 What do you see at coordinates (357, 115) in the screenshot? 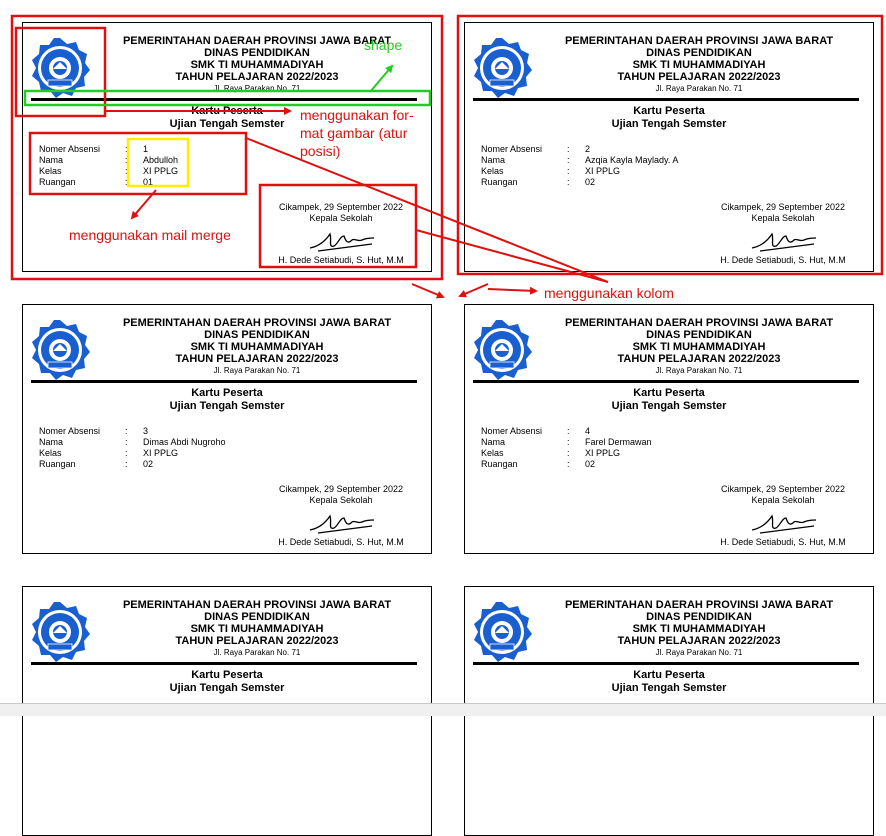
I see `annotation-line: menggunakan for-` at bounding box center [357, 115].